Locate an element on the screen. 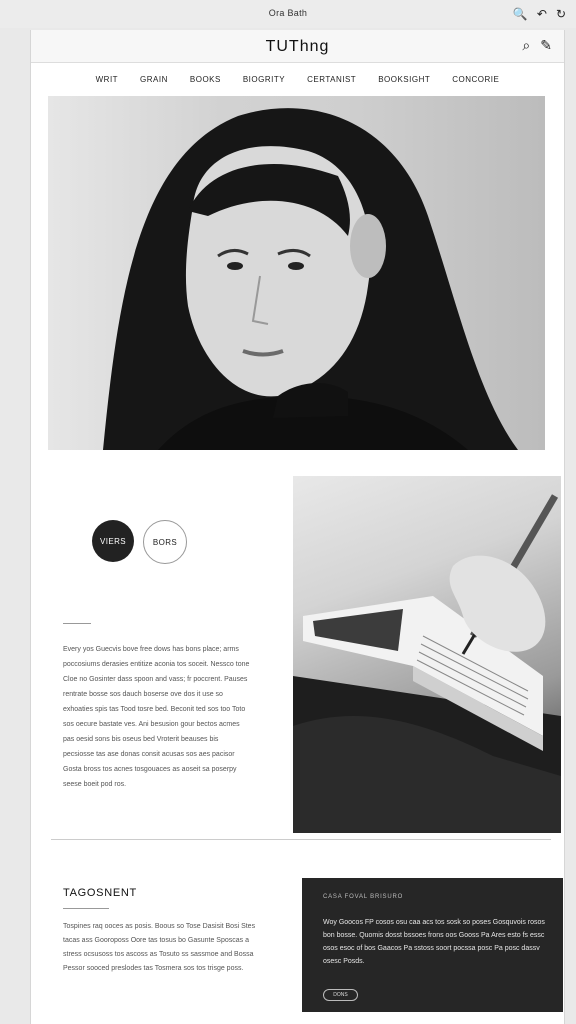  search-icon: 🔍 is located at coordinates (520, 14).